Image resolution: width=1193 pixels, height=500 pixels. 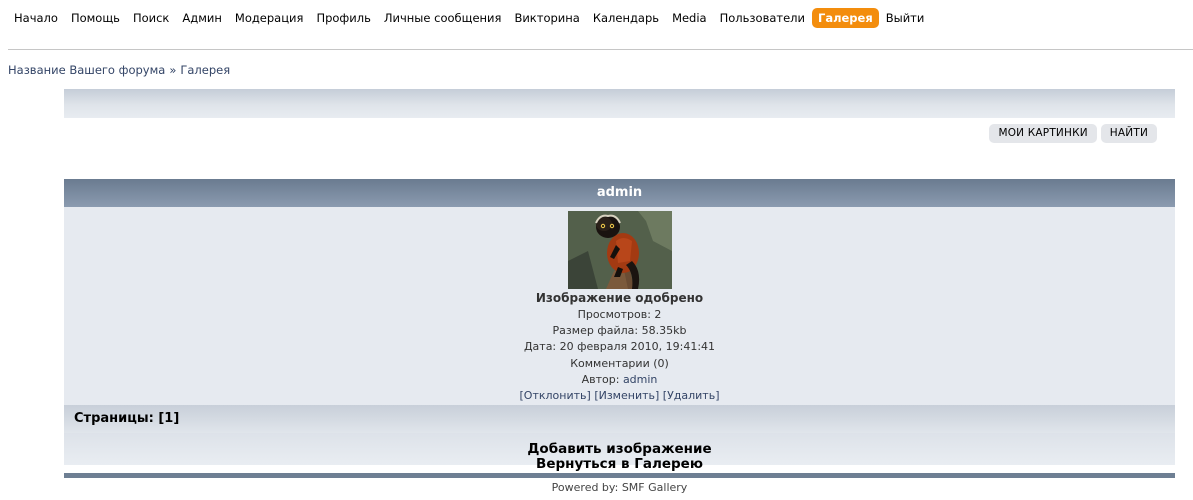 What do you see at coordinates (619, 193) in the screenshot?
I see `album-owner-header: admin` at bounding box center [619, 193].